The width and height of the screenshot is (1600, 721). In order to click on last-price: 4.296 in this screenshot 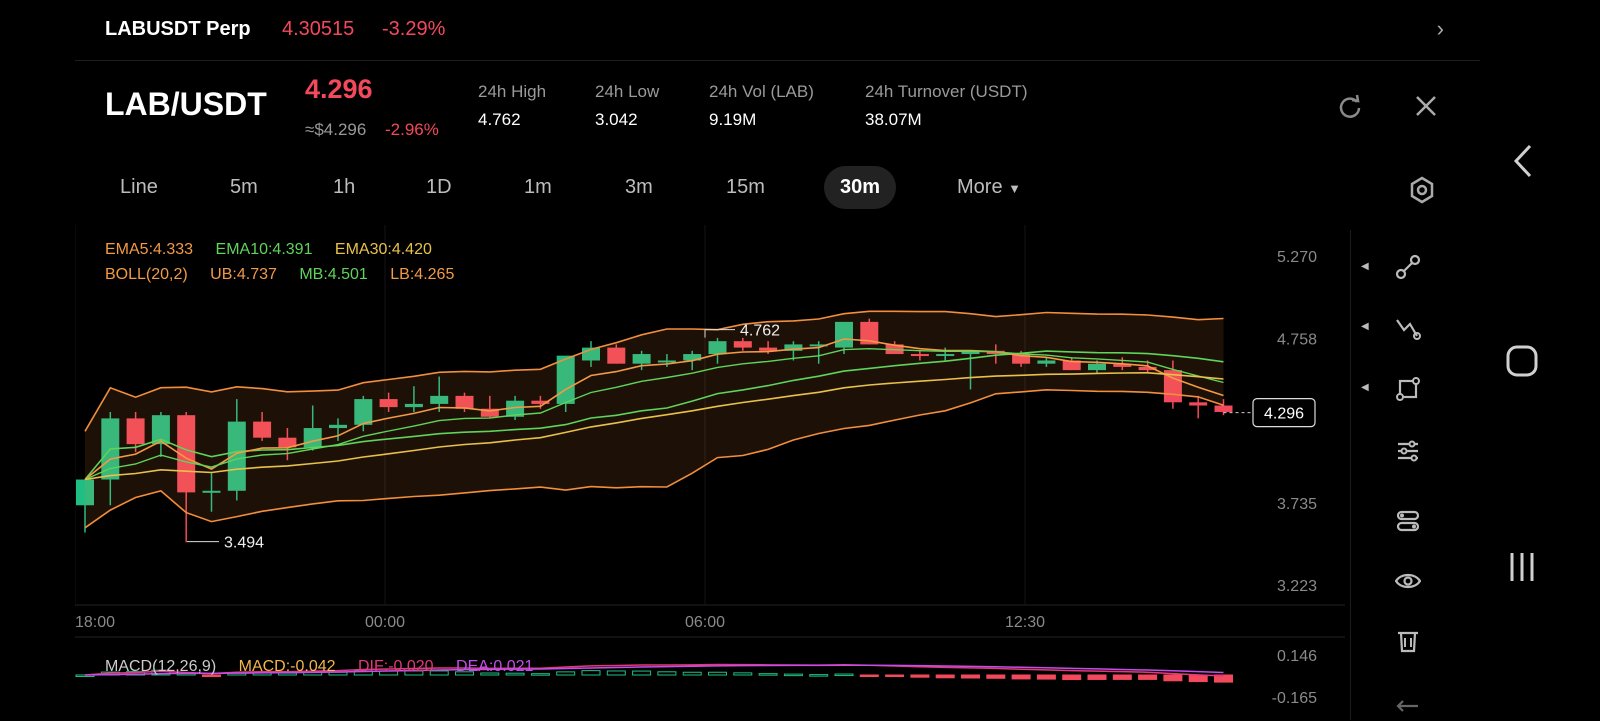, I will do `click(339, 89)`.